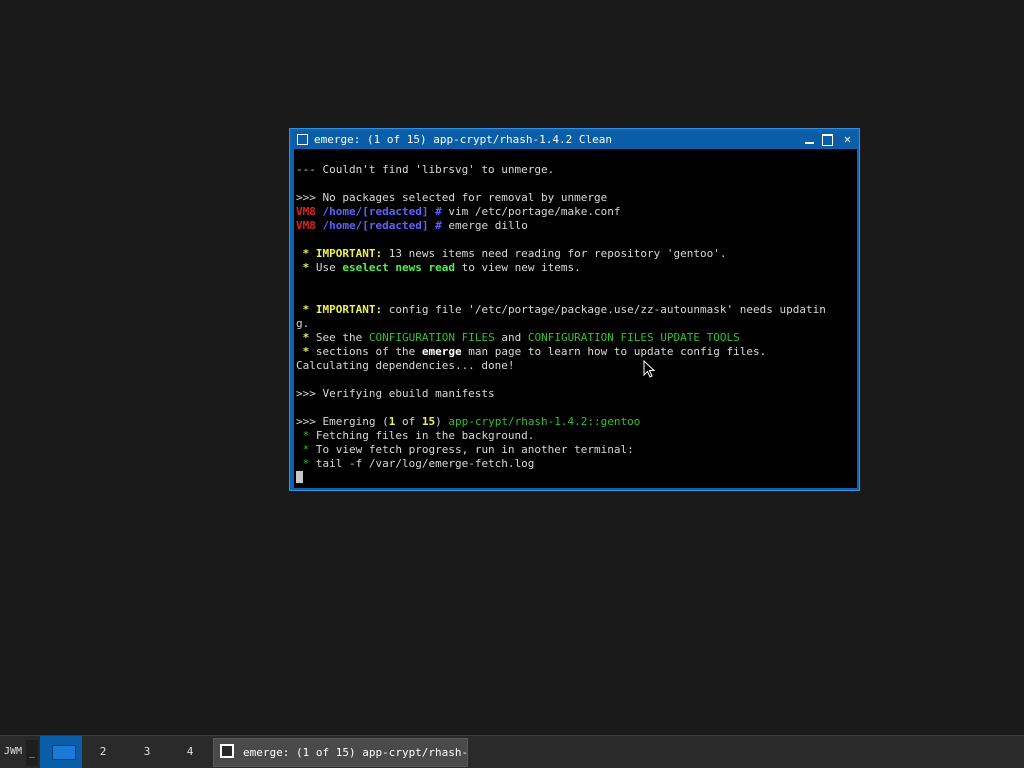 The image size is (1024, 768). I want to click on terminal-segment: vim /etc/portage/make.conf, so click(531, 211).